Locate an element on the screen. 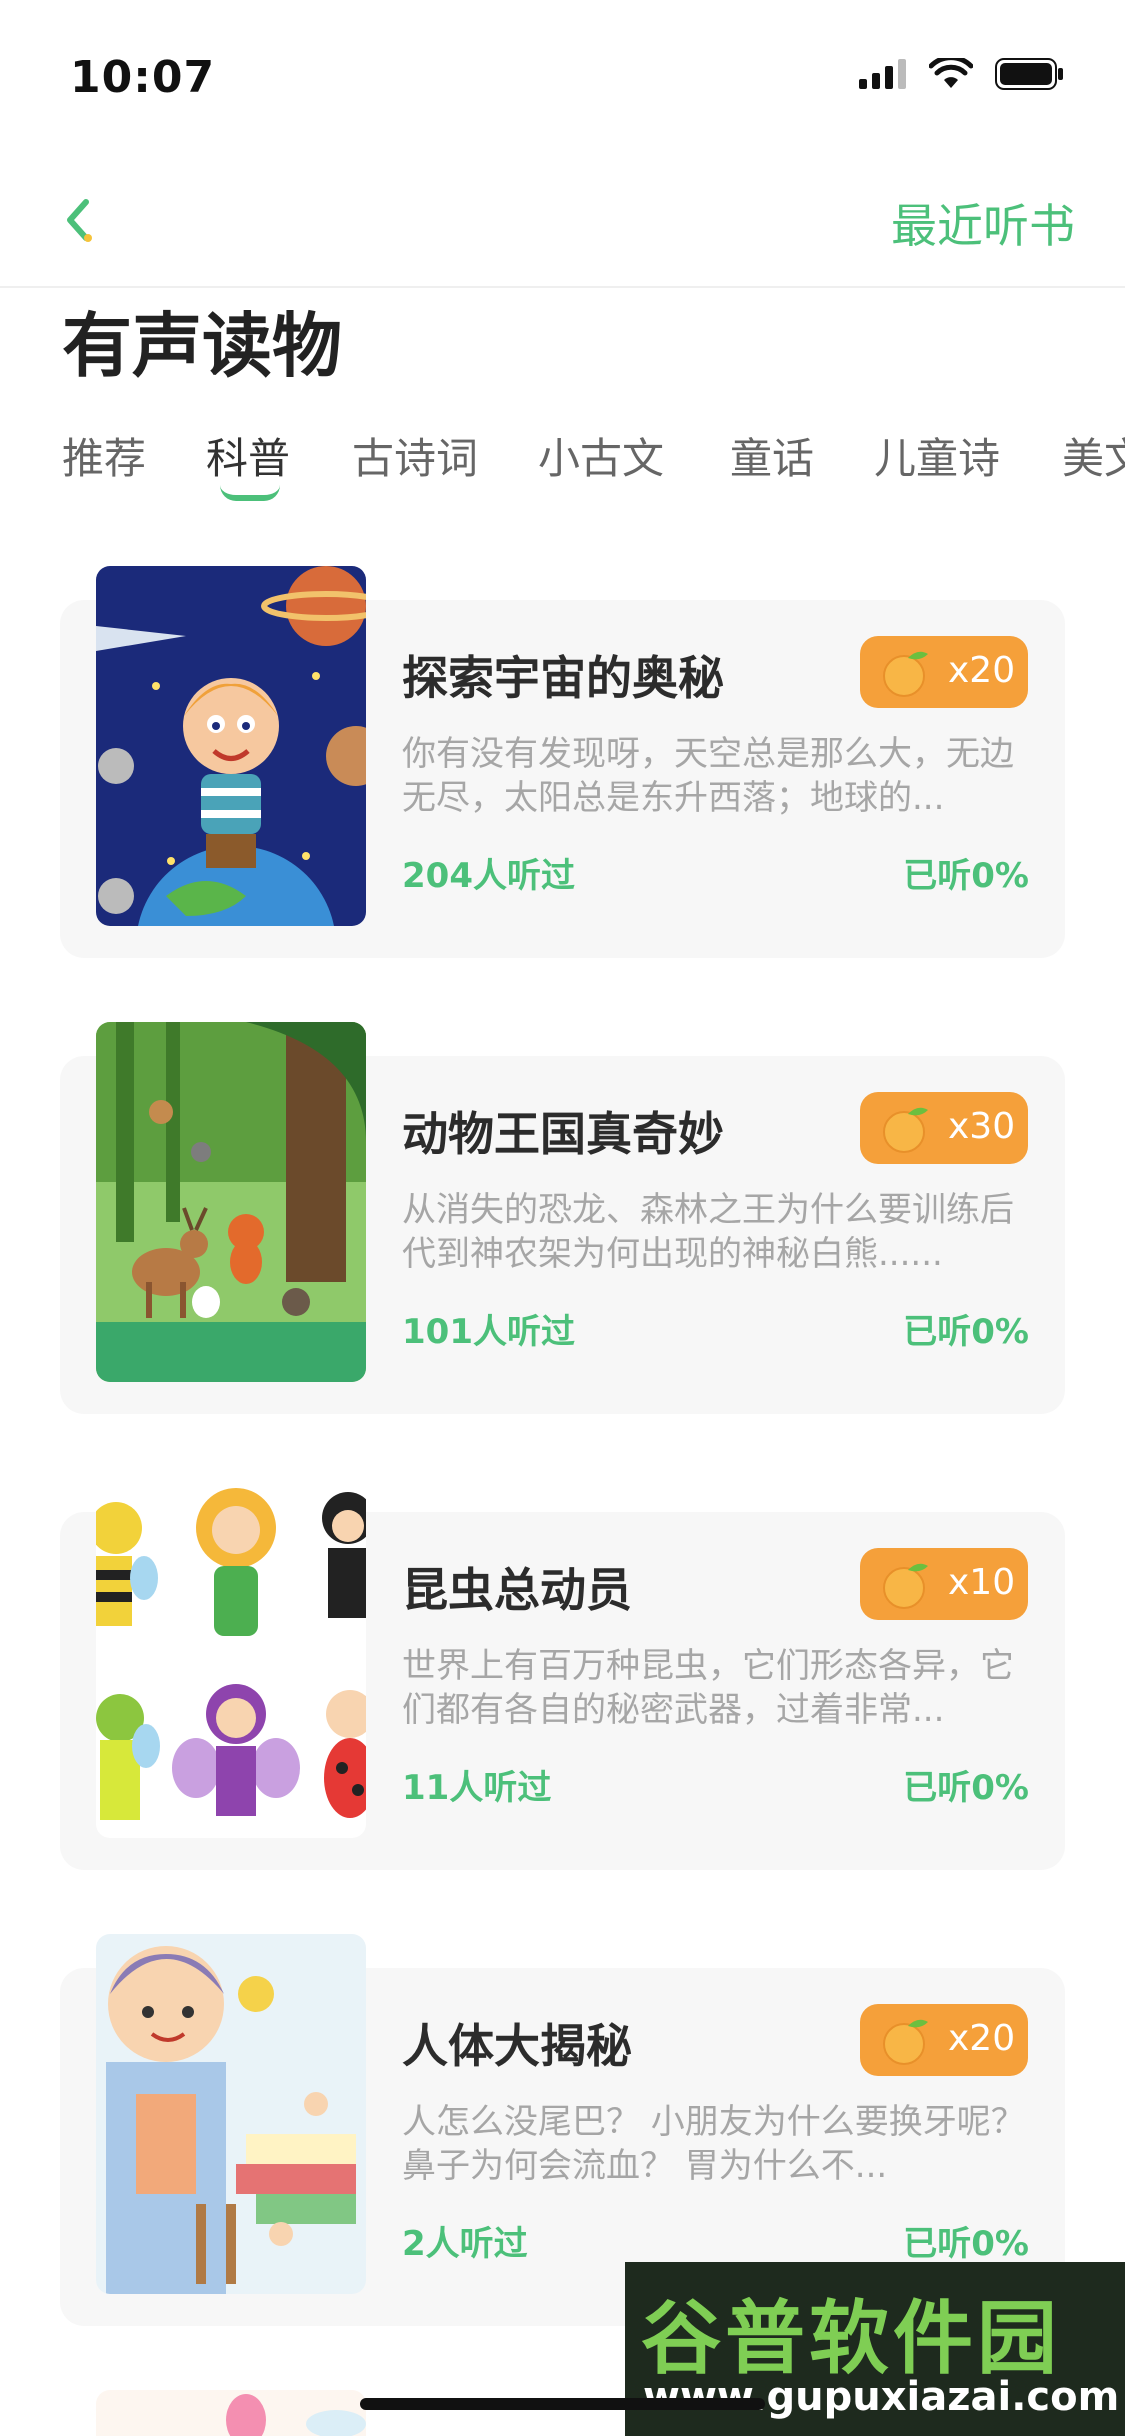 The image size is (1125, 2436). book-cover-partial is located at coordinates (231, 2413).